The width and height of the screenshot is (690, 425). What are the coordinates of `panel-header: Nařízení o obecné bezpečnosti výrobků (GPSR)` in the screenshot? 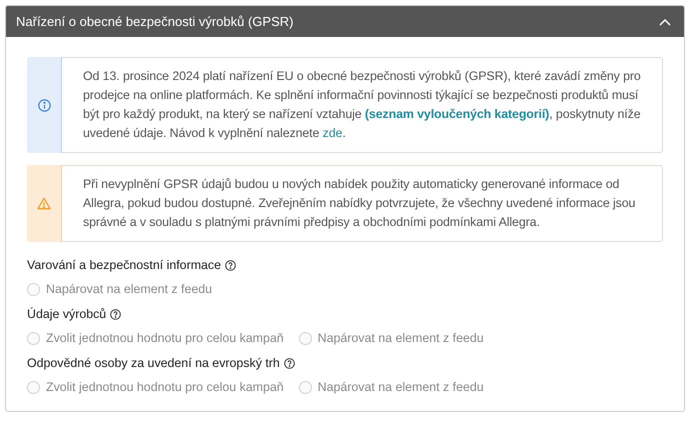 It's located at (345, 21).